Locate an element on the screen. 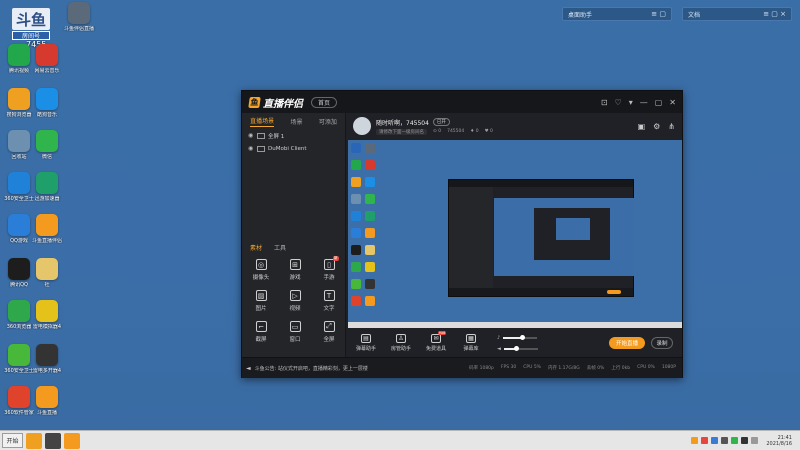 The height and width of the screenshot is (450, 800). room-category: 请修改下面一级房间名 is located at coordinates (401, 131).